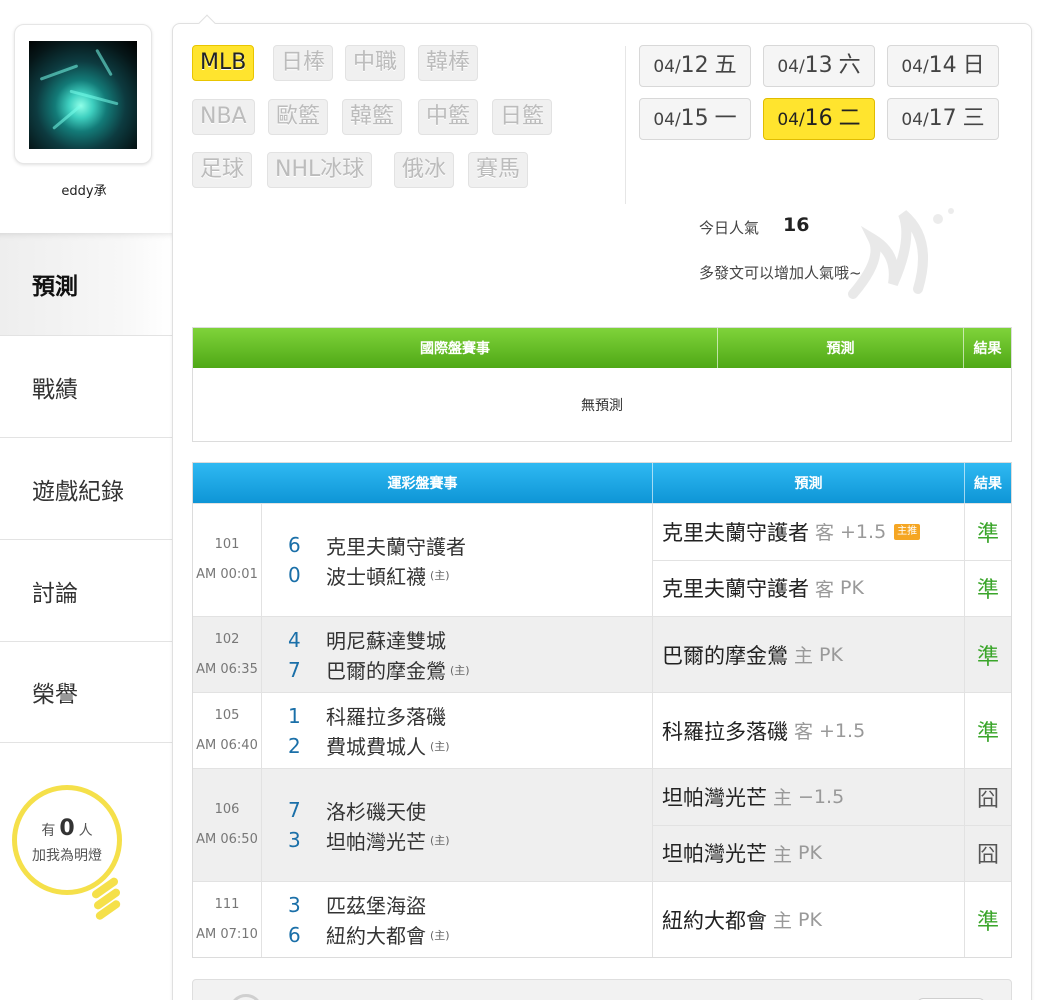 The height and width of the screenshot is (1000, 1043). I want to click on sidebar-item-label: 預測, so click(55, 287).